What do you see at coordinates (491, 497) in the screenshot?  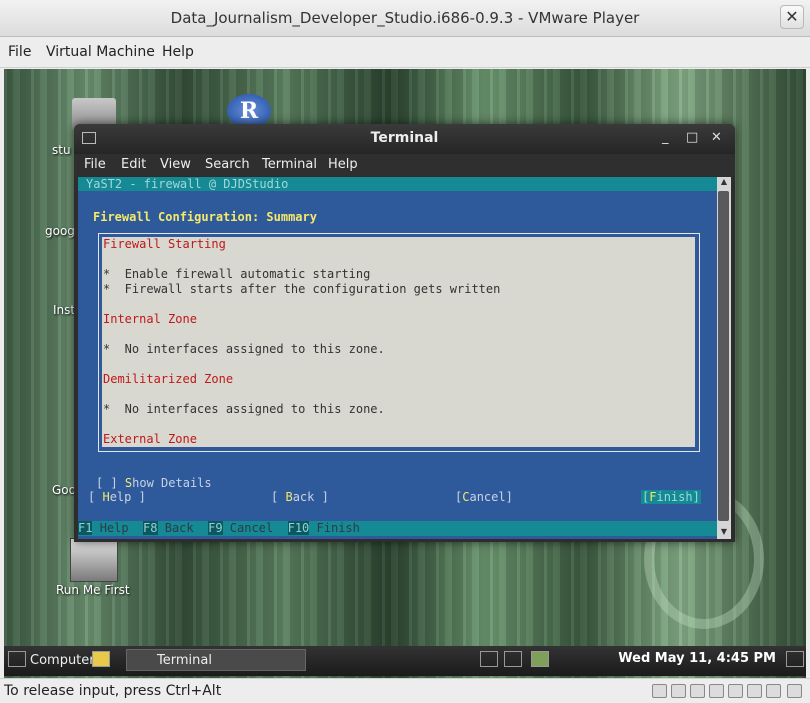 I see `button-label: ancel]` at bounding box center [491, 497].